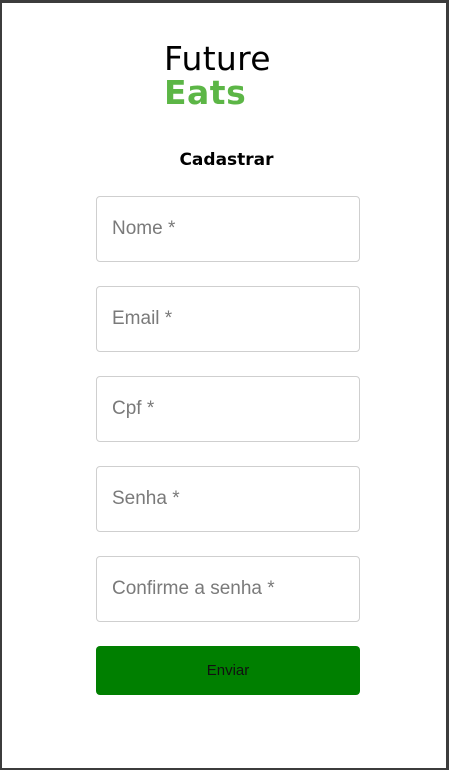 This screenshot has height=770, width=449. What do you see at coordinates (228, 670) in the screenshot?
I see `submit-button: Enviar` at bounding box center [228, 670].